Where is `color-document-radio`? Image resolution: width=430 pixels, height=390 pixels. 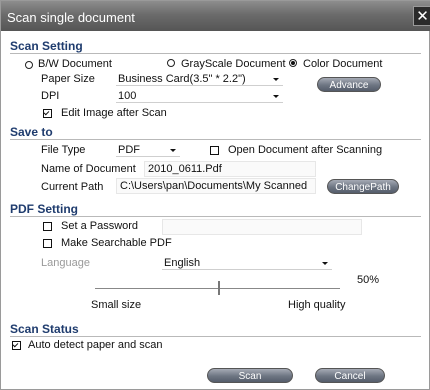 color-document-radio is located at coordinates (293, 63).